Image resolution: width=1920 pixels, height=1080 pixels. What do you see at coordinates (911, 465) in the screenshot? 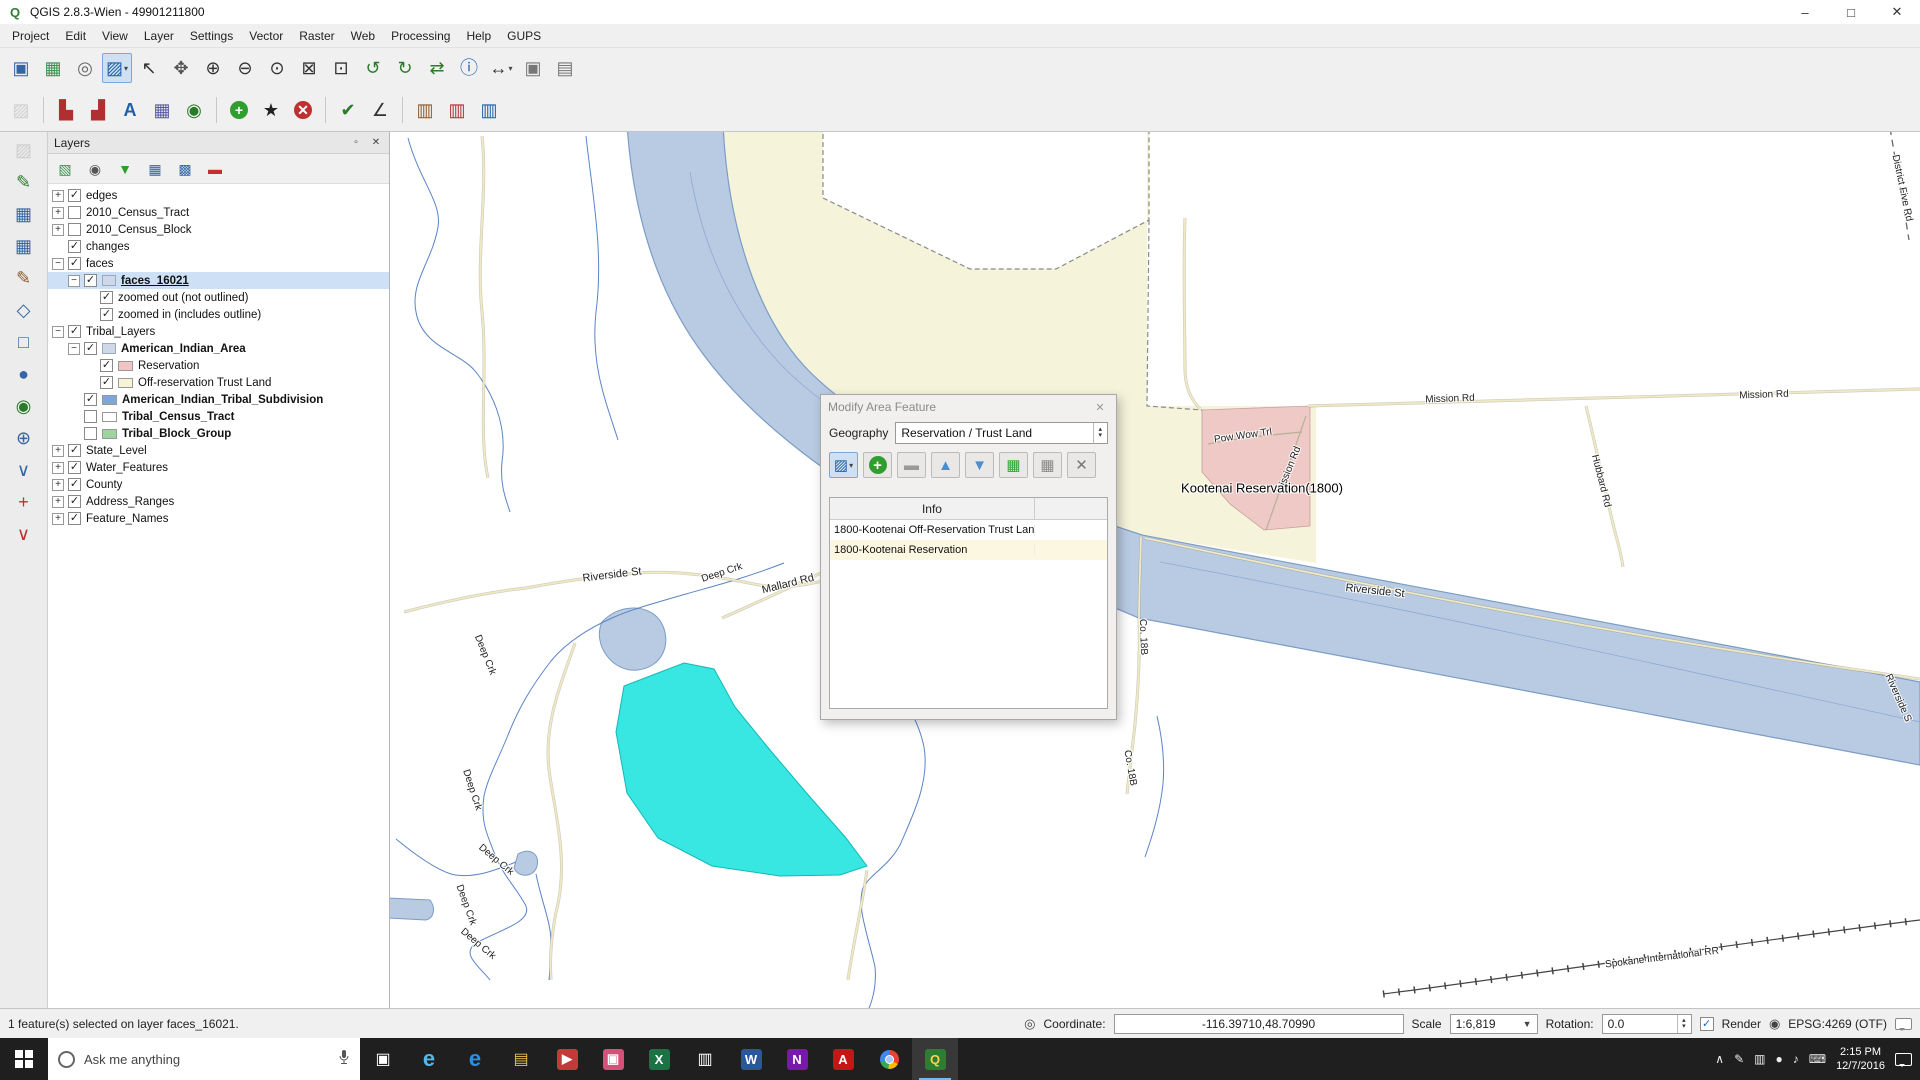
I see `deselect-tool-button: ▬` at bounding box center [911, 465].